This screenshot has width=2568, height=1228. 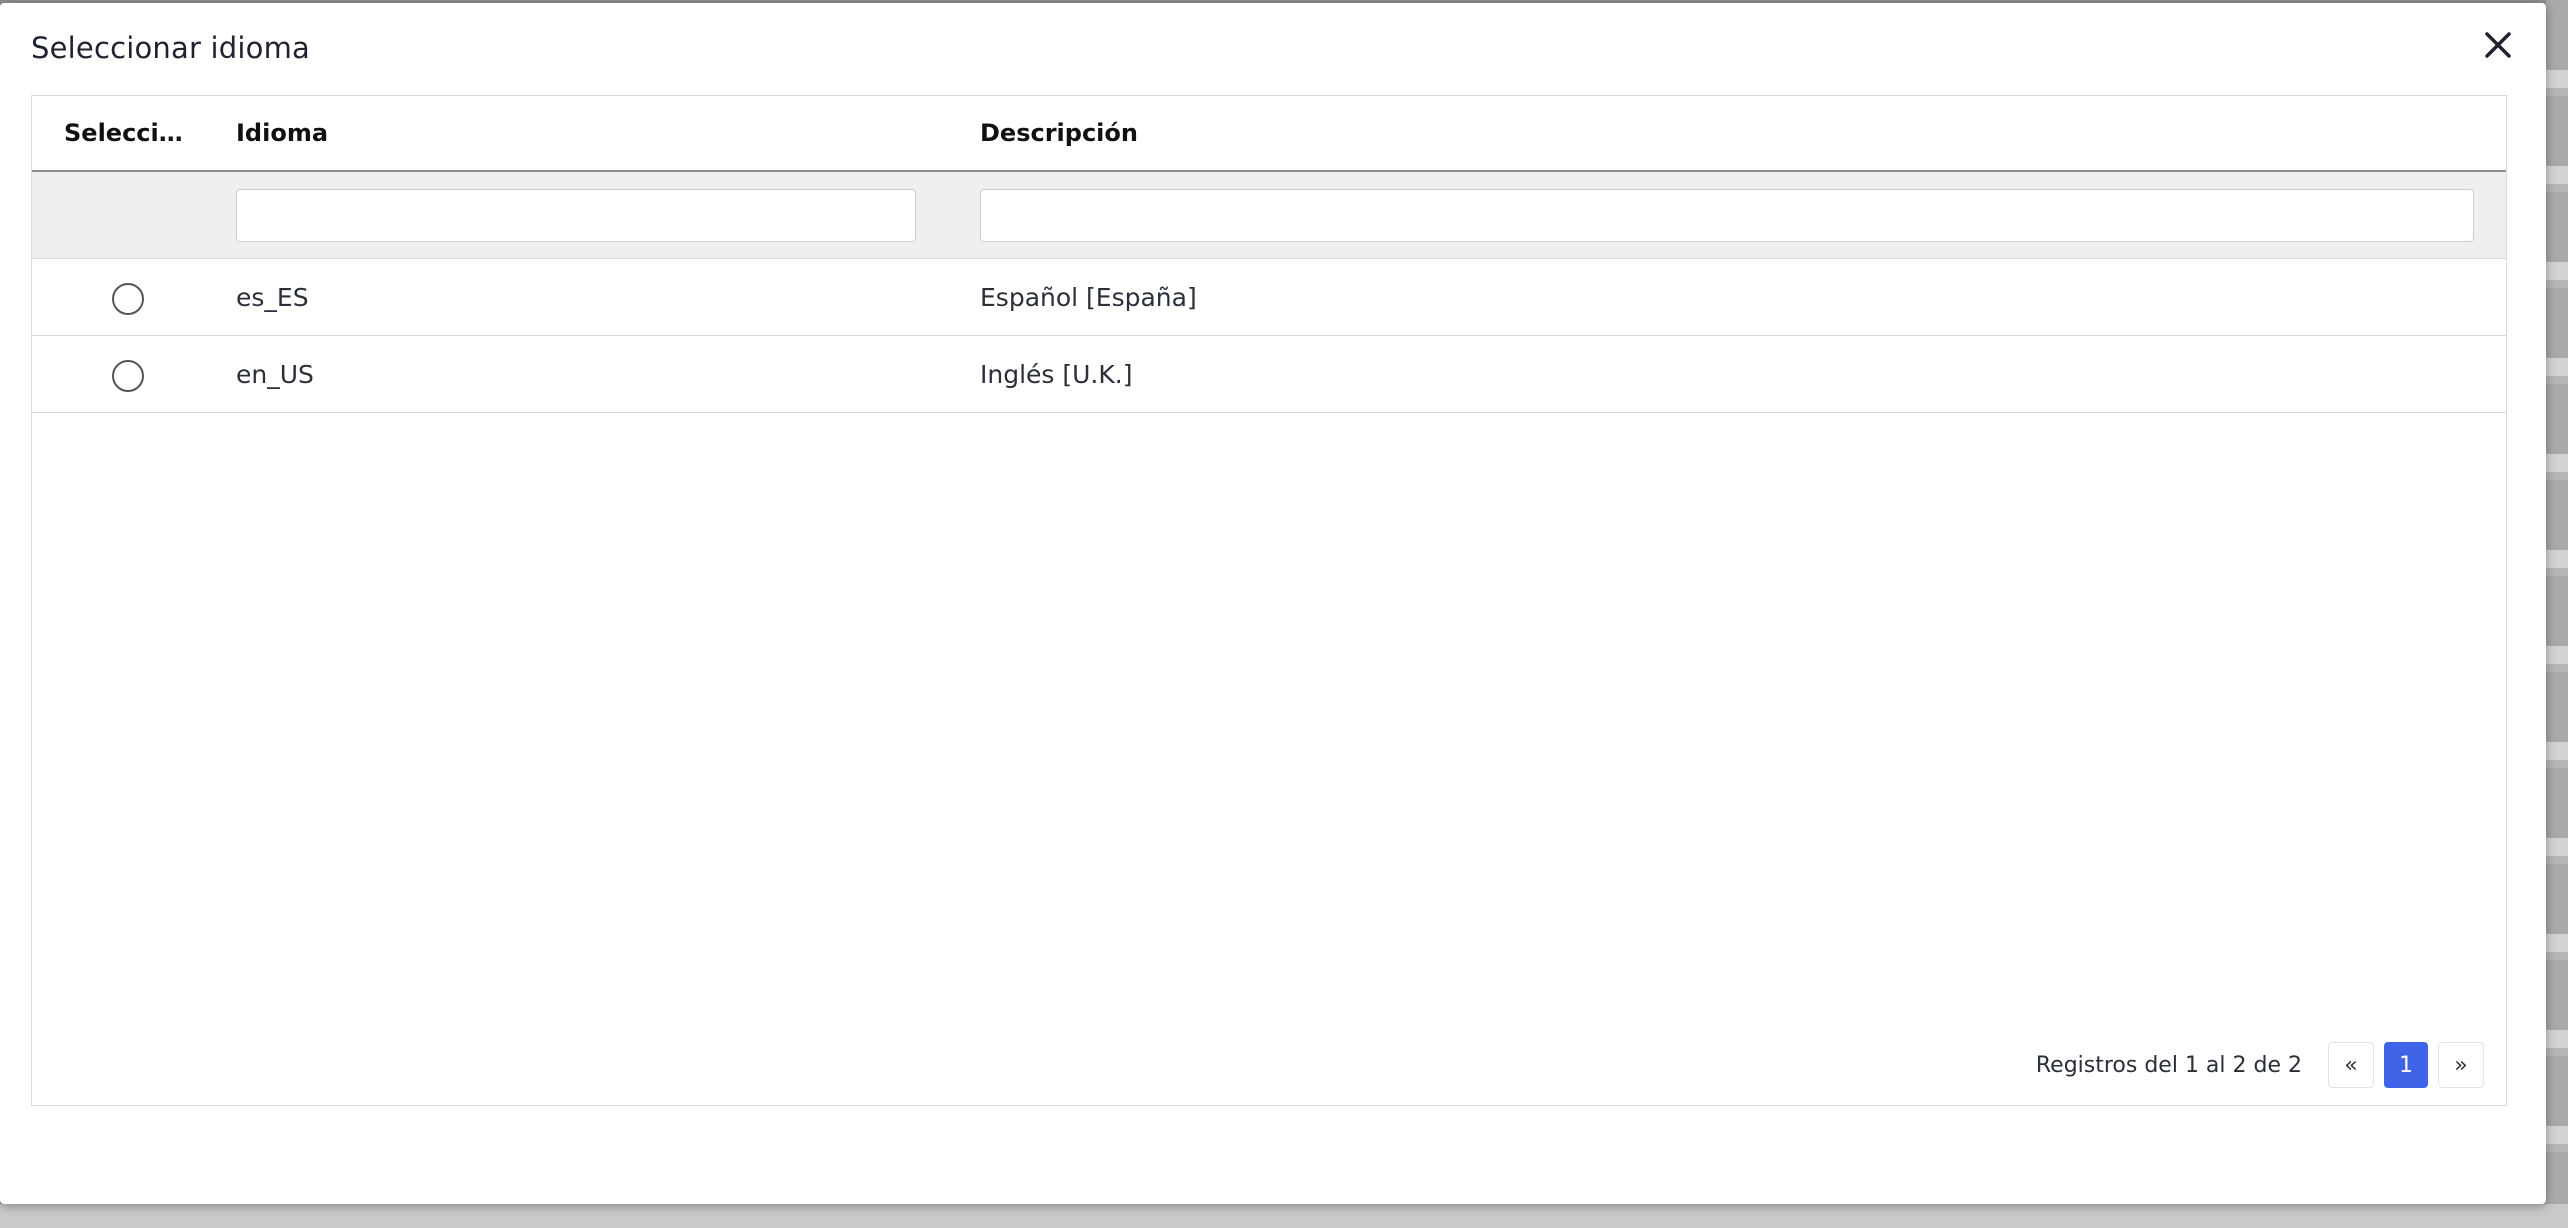 I want to click on grid-header: Selecci... Idioma Descripción, so click(x=1269, y=134).